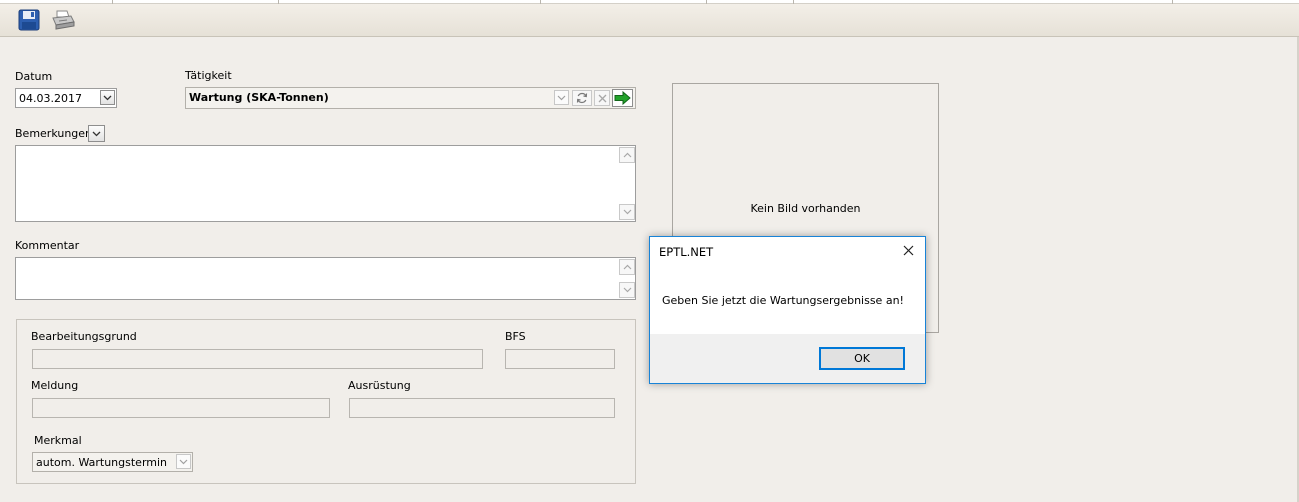  I want to click on taetigkeit-go-button, so click(622, 98).